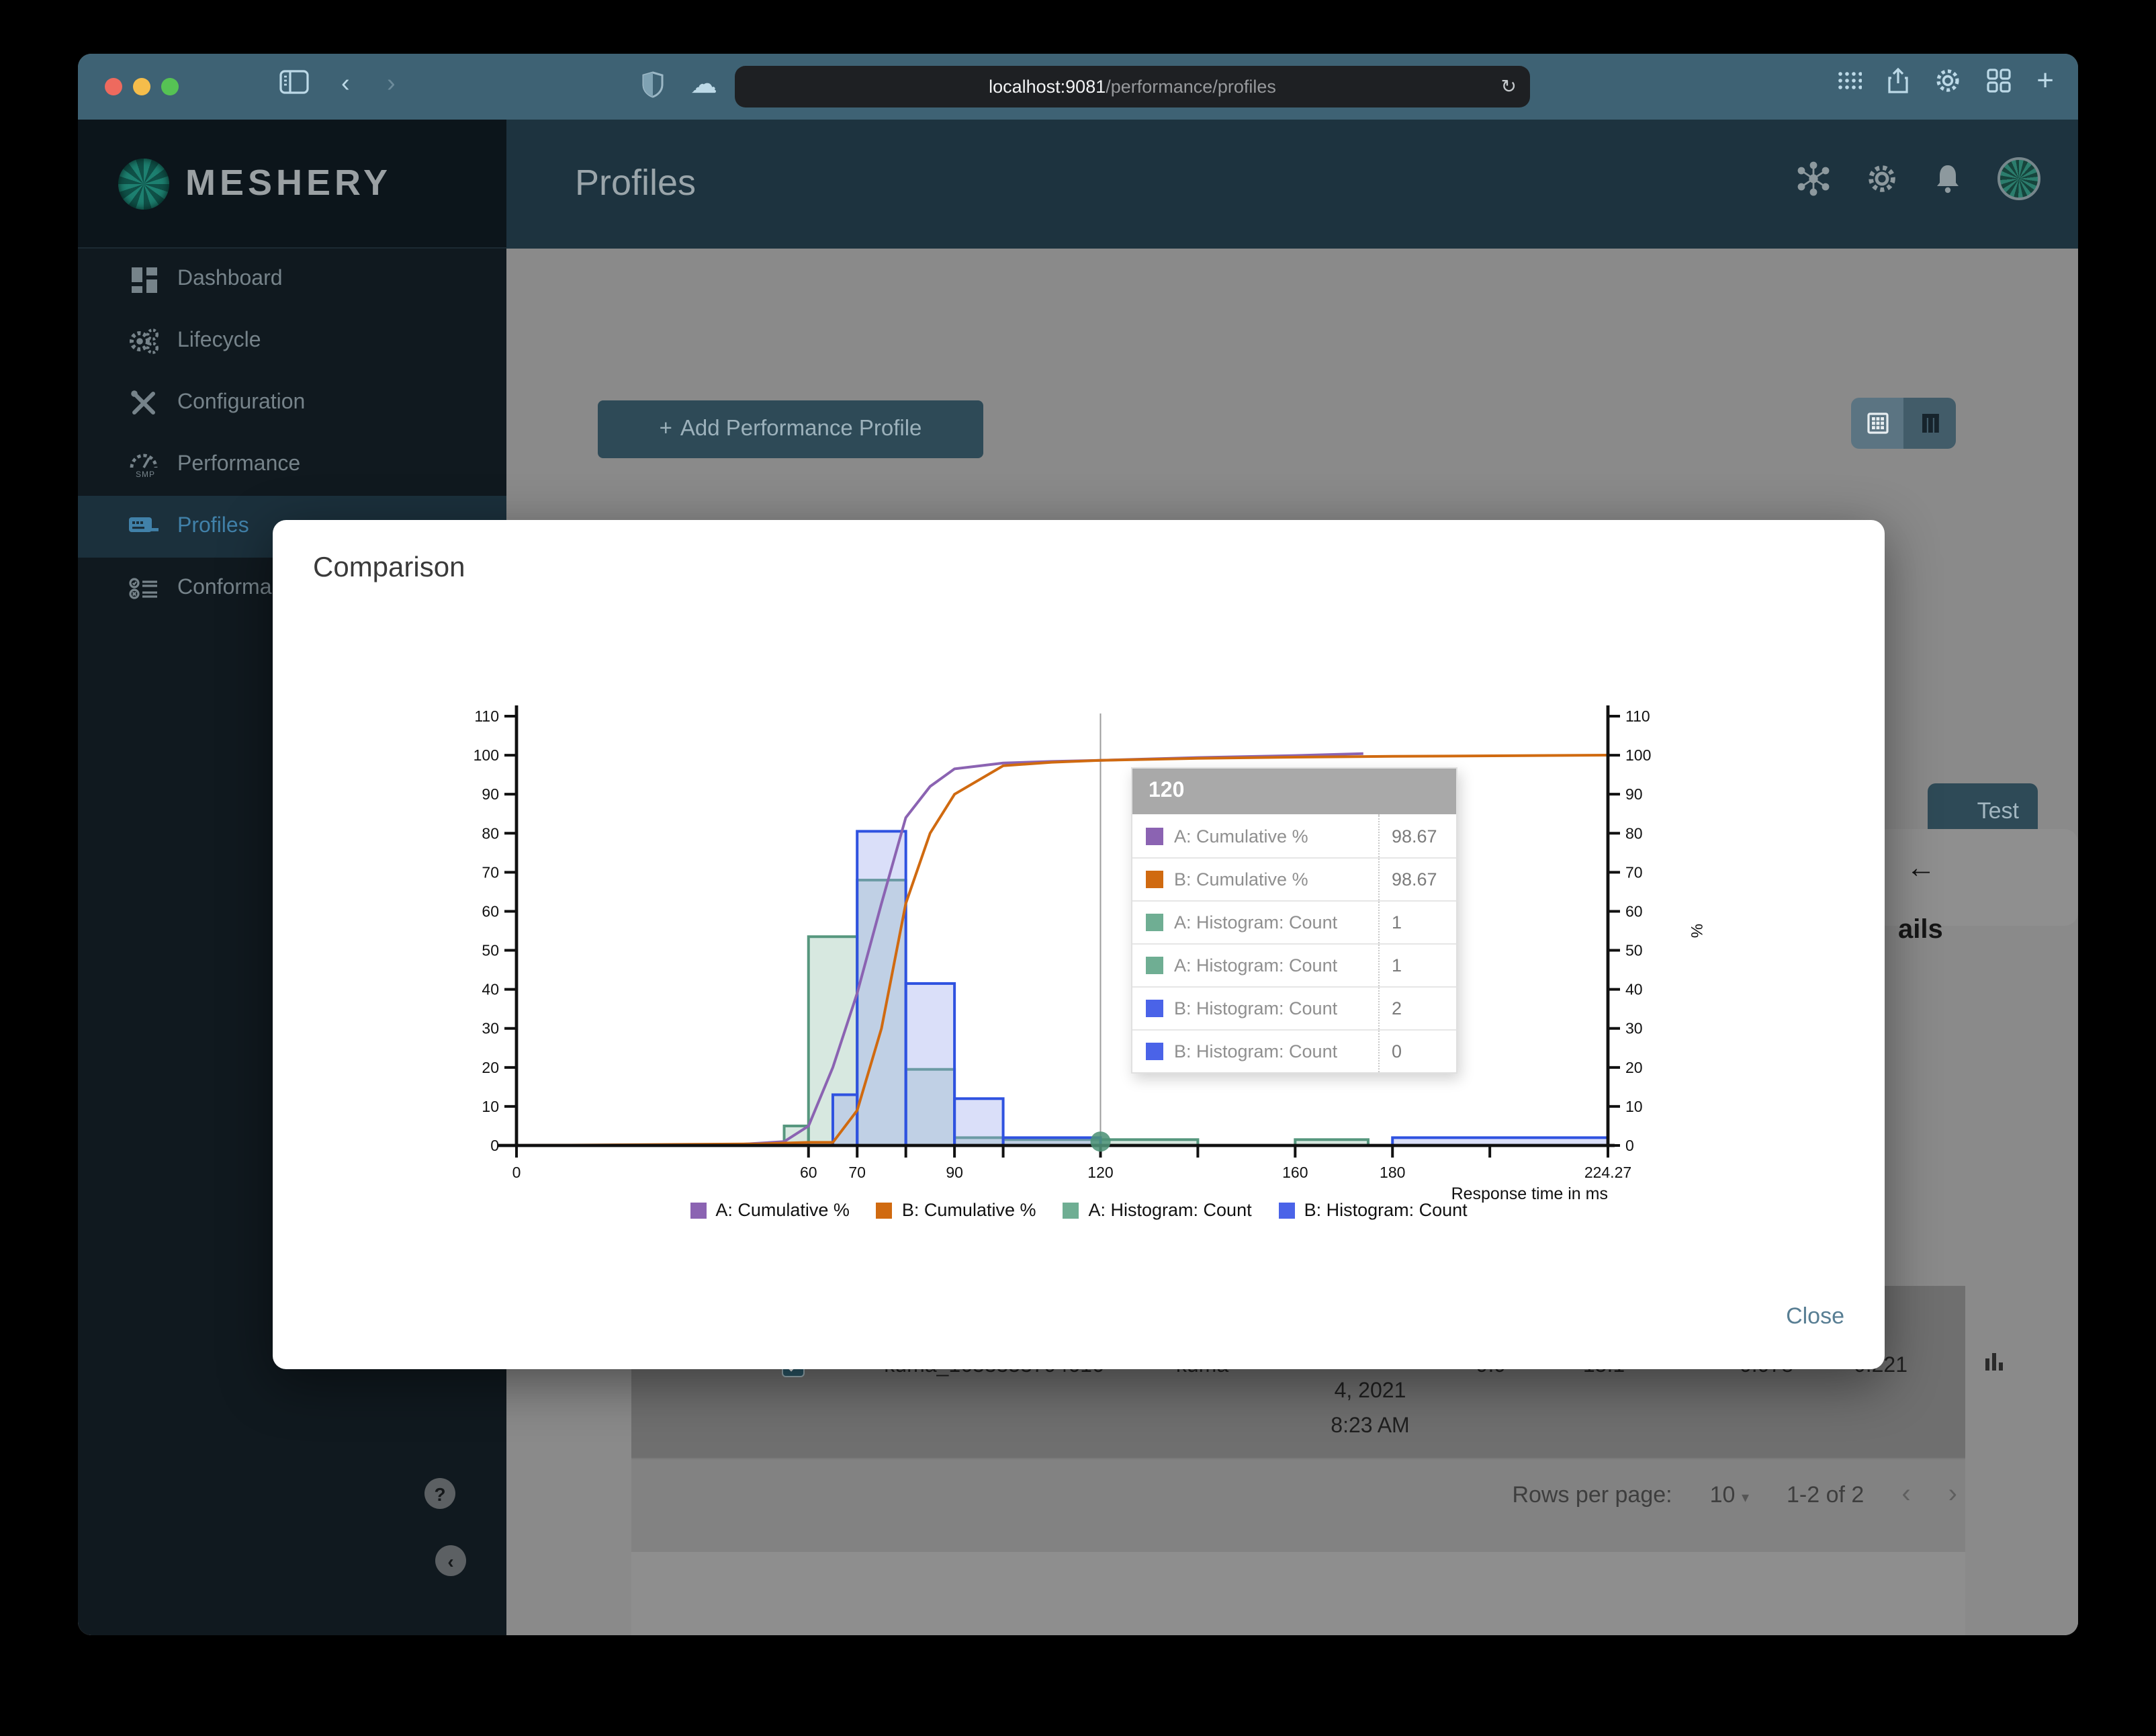 This screenshot has width=2156, height=1736. I want to click on svg-text: SMP, so click(145, 474).